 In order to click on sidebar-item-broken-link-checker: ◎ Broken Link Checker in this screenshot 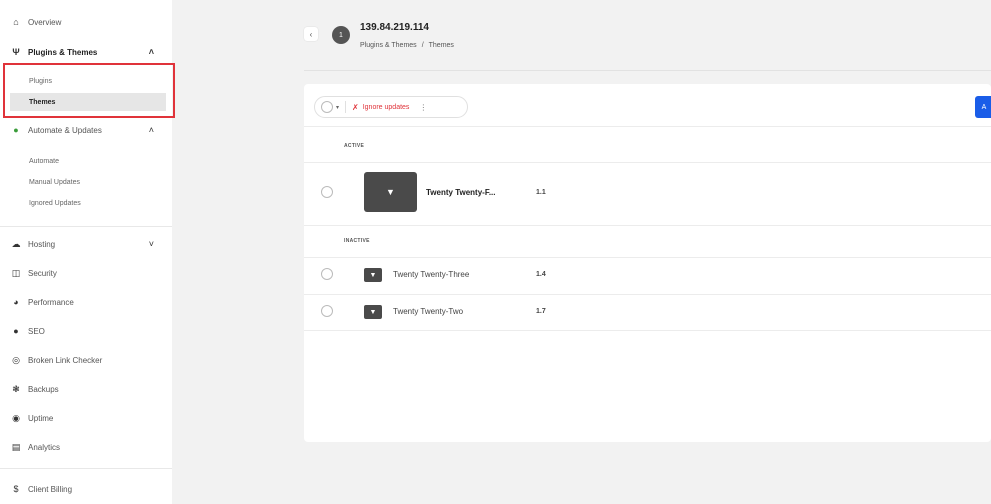, I will do `click(86, 360)`.